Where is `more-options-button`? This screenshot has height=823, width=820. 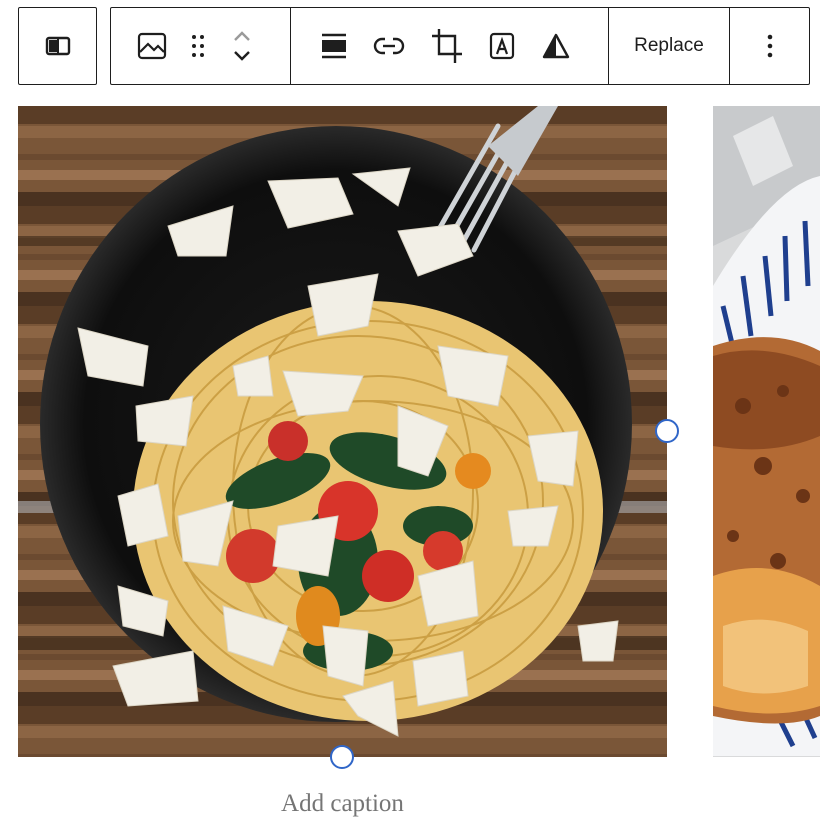
more-options-button is located at coordinates (770, 46).